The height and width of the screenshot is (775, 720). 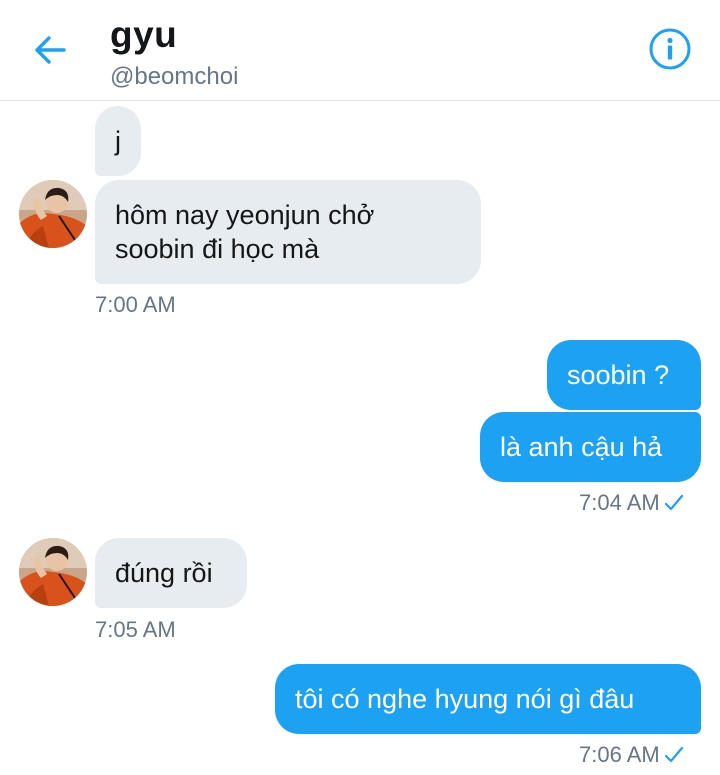 I want to click on message-text-line: hôm nay yeonjun chở, so click(x=245, y=215).